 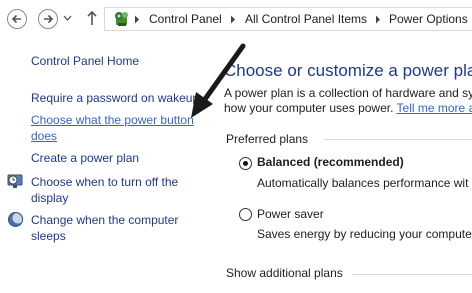 What do you see at coordinates (85, 158) in the screenshot?
I see `create-power-plan-link: Create a power plan` at bounding box center [85, 158].